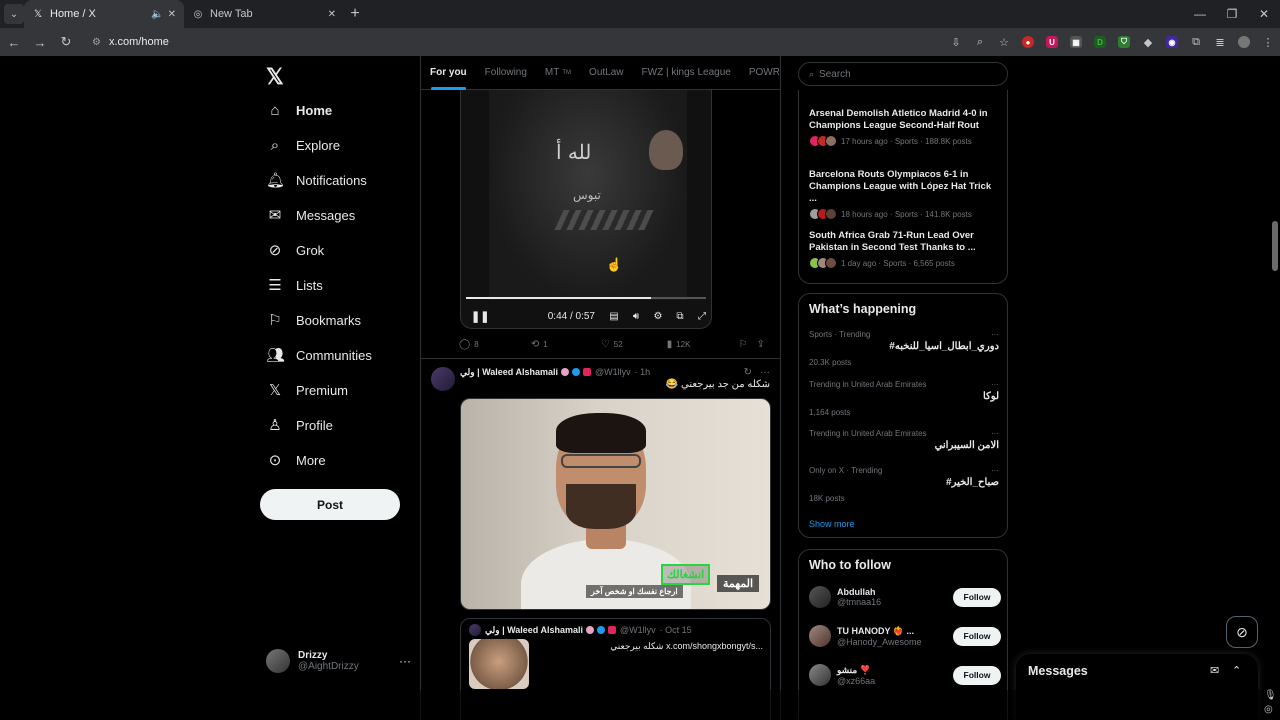  I want to click on tab-home-x: 𝕏 Home / X 🔈 ✕, so click(104, 14).